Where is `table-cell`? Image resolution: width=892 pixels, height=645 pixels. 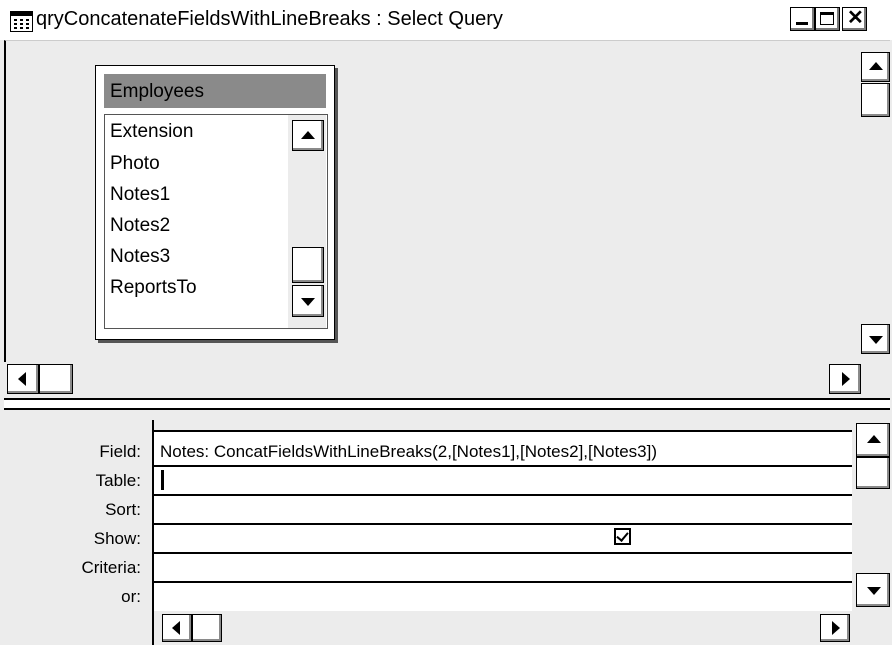
table-cell is located at coordinates (504, 480).